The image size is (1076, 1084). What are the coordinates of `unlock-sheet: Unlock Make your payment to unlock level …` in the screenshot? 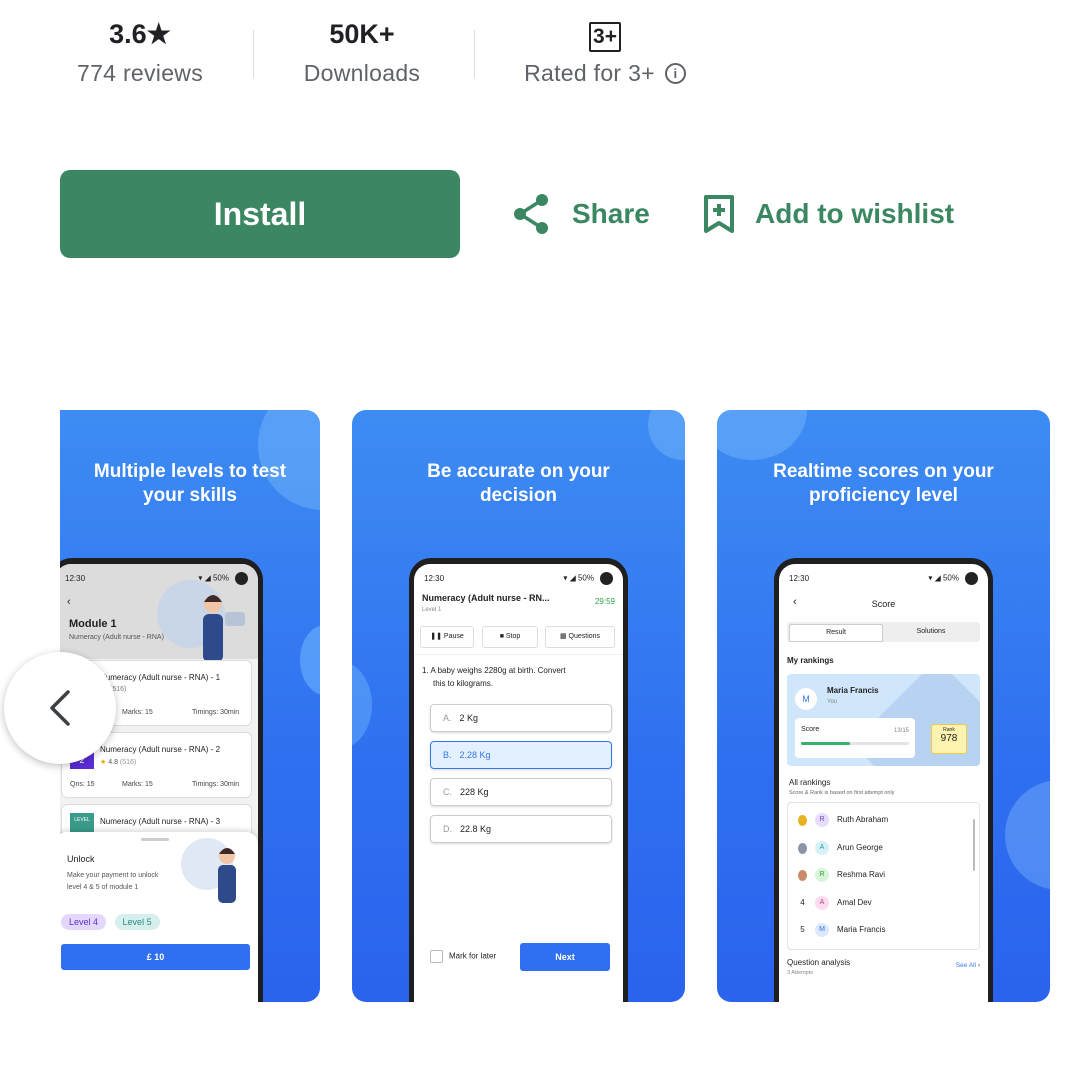 It's located at (159, 917).